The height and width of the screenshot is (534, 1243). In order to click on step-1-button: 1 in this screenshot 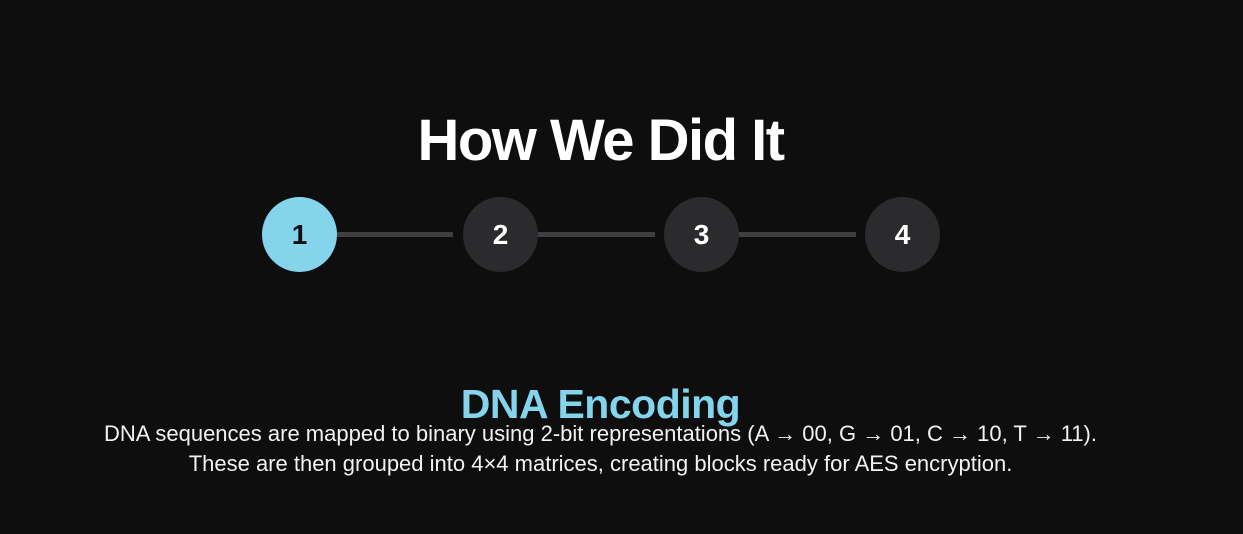, I will do `click(299, 234)`.